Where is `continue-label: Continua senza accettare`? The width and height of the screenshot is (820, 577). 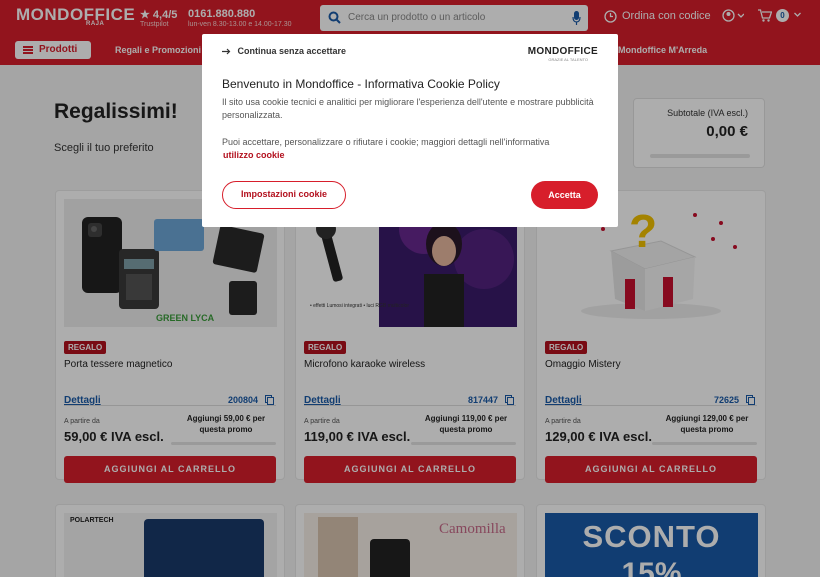 continue-label: Continua senza accettare is located at coordinates (292, 51).